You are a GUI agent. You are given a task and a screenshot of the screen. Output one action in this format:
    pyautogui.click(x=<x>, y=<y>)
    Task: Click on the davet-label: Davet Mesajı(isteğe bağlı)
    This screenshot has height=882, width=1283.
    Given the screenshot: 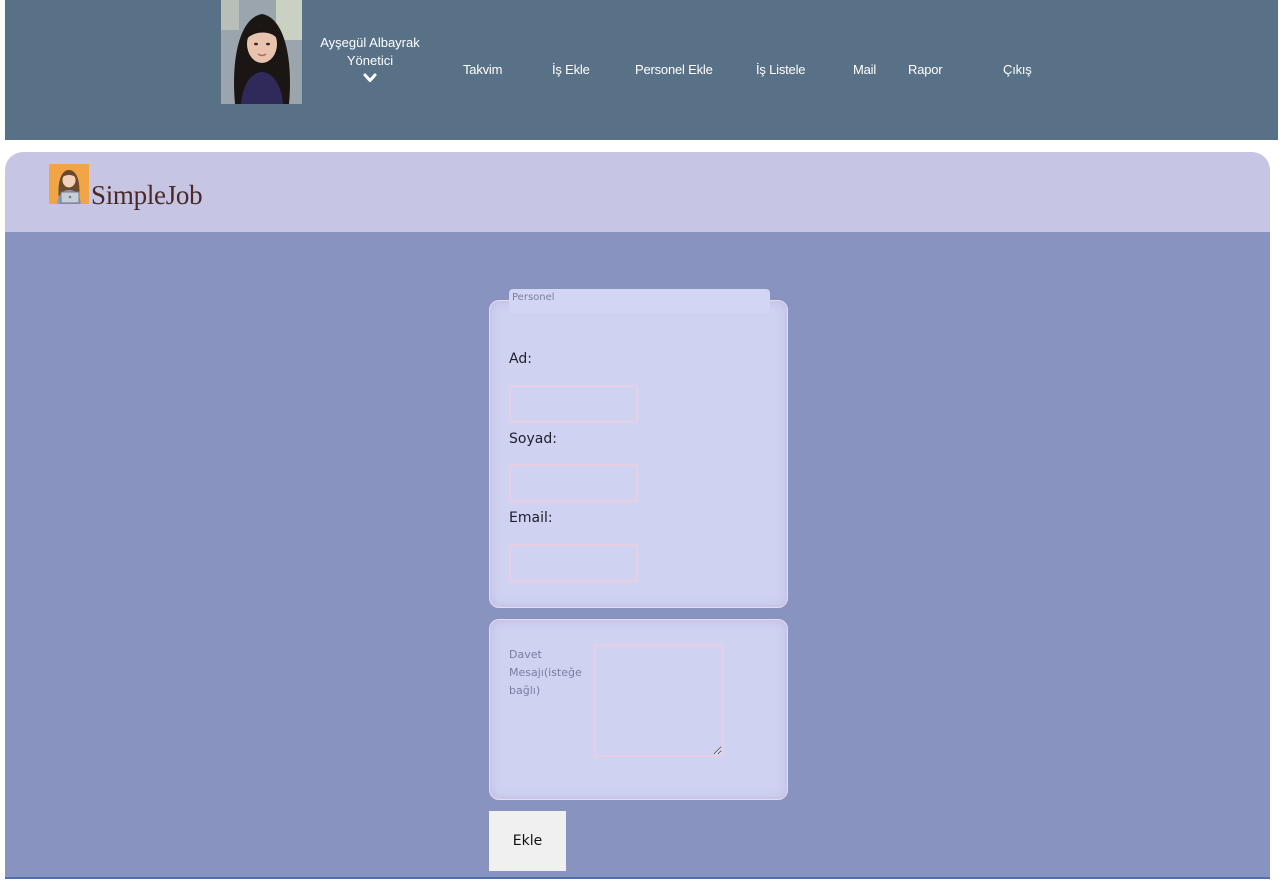 What is the action you would take?
    pyautogui.click(x=545, y=672)
    